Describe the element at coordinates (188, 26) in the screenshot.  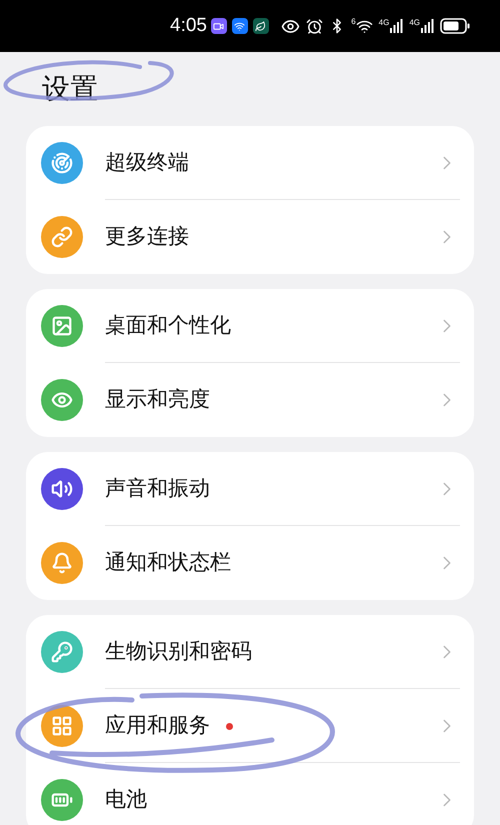
I see `clock-time: 4:05` at that location.